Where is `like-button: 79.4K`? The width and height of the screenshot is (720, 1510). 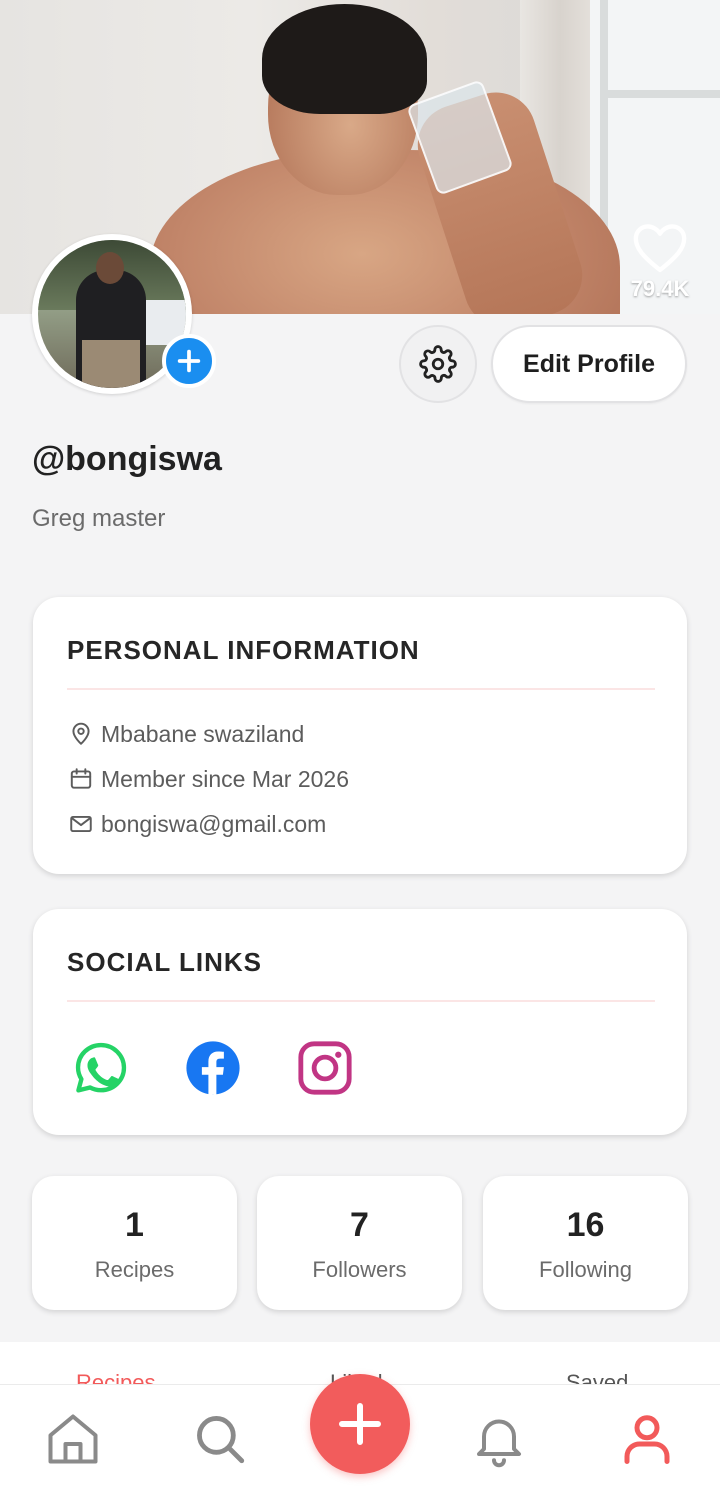
like-button: 79.4K is located at coordinates (660, 261).